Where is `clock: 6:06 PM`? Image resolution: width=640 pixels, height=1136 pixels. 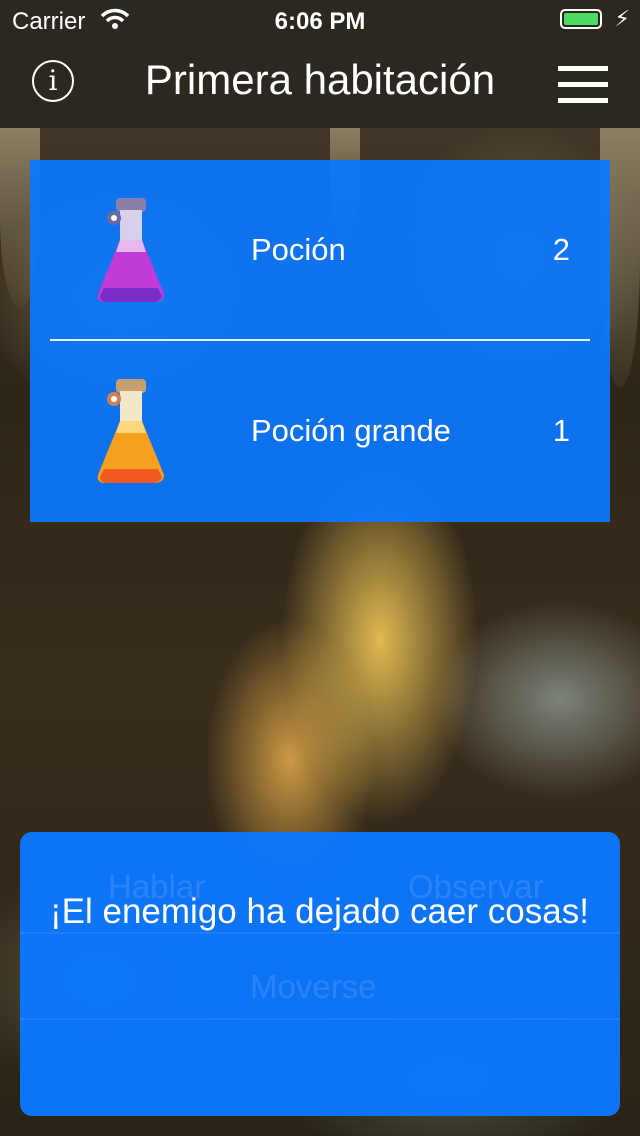 clock: 6:06 PM is located at coordinates (320, 21).